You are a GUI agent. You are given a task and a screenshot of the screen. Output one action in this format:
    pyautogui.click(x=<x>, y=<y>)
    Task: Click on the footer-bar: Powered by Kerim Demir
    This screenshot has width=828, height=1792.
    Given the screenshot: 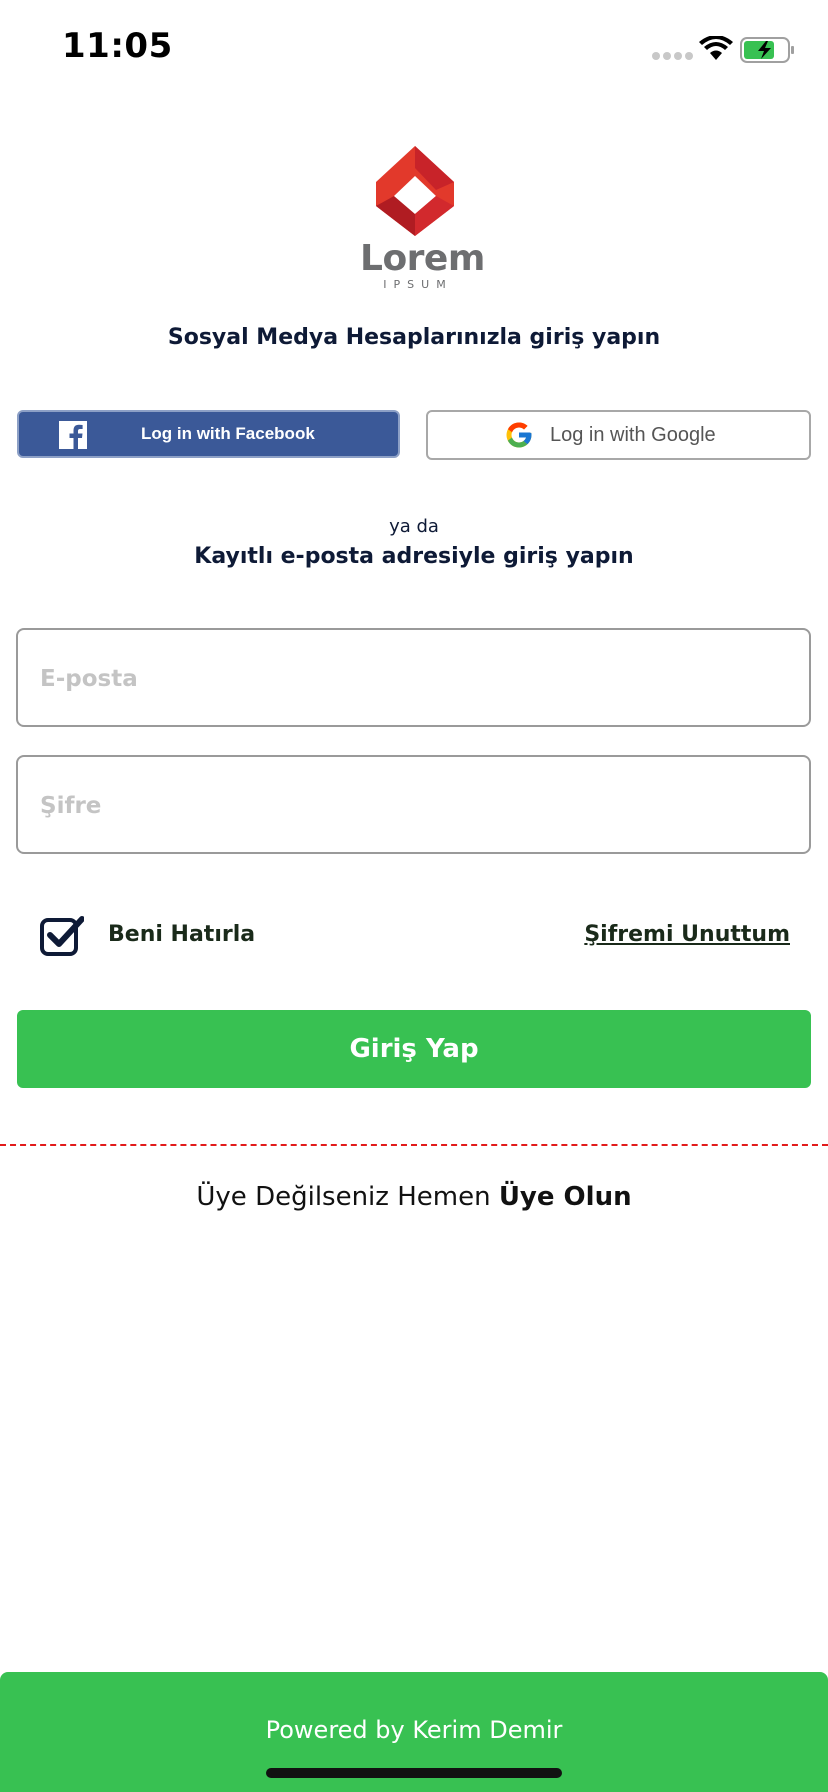 What is the action you would take?
    pyautogui.click(x=414, y=1732)
    